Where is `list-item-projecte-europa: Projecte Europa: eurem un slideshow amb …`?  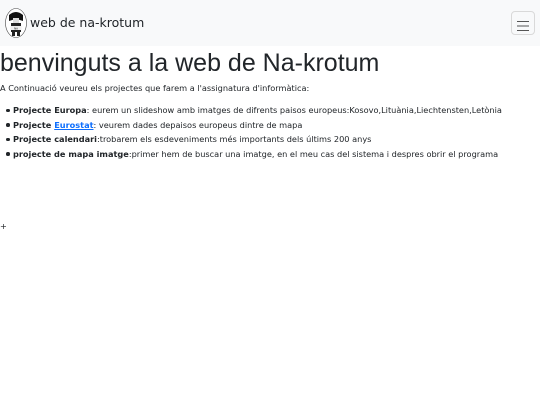
list-item-projecte-europa: Projecte Europa: eurem un slideshow amb … is located at coordinates (273, 110).